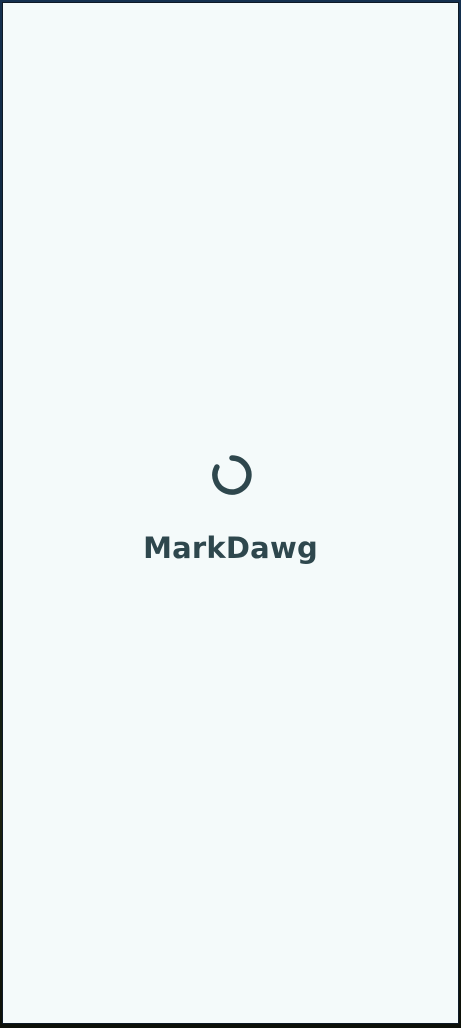 This screenshot has width=461, height=1028. I want to click on app-name: MarkDawg, so click(230, 548).